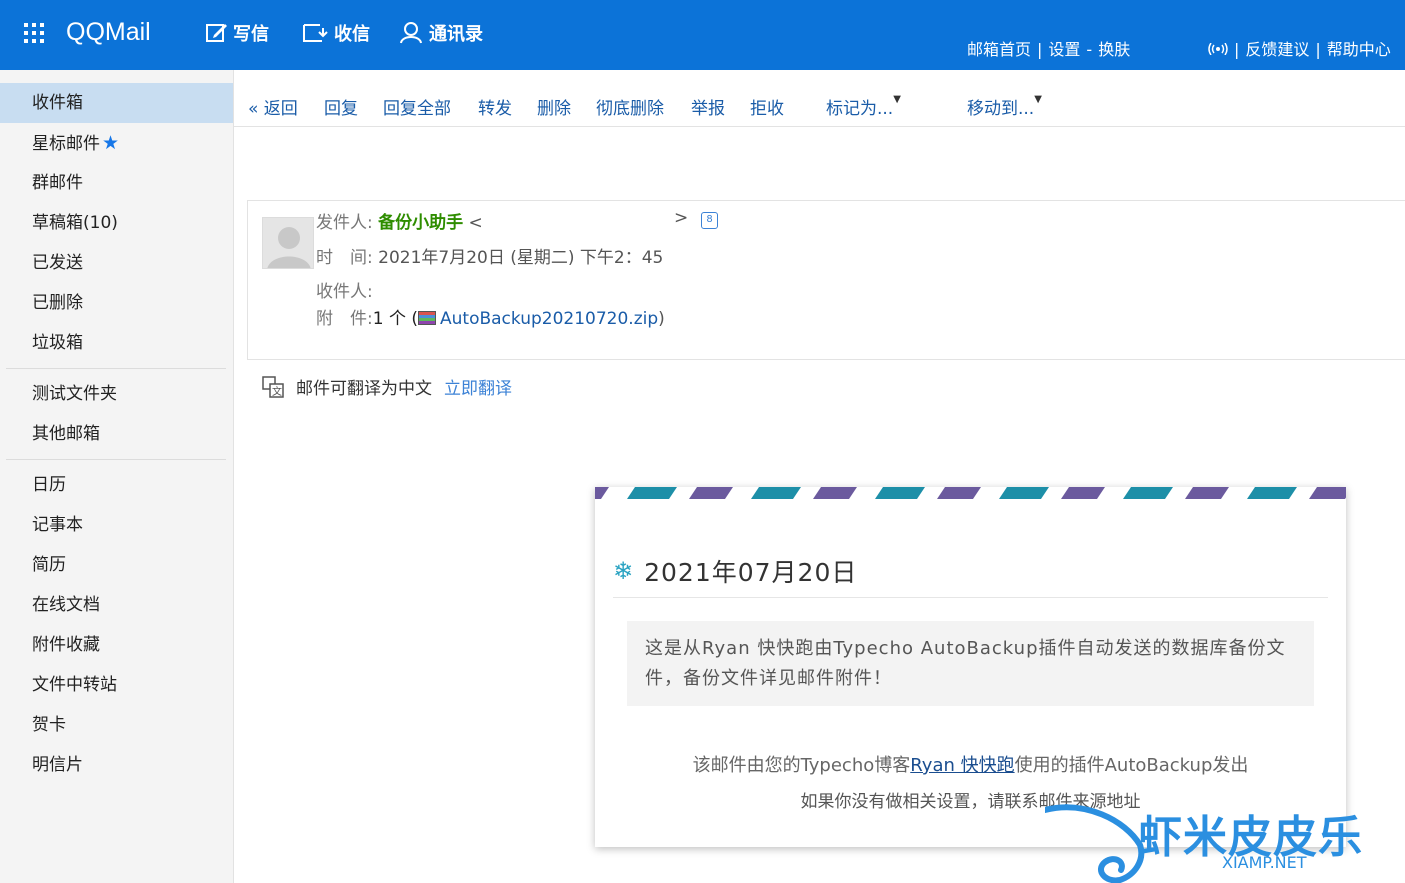  I want to click on sidebar-item-drafts: 草稿箱(10), so click(116, 223).